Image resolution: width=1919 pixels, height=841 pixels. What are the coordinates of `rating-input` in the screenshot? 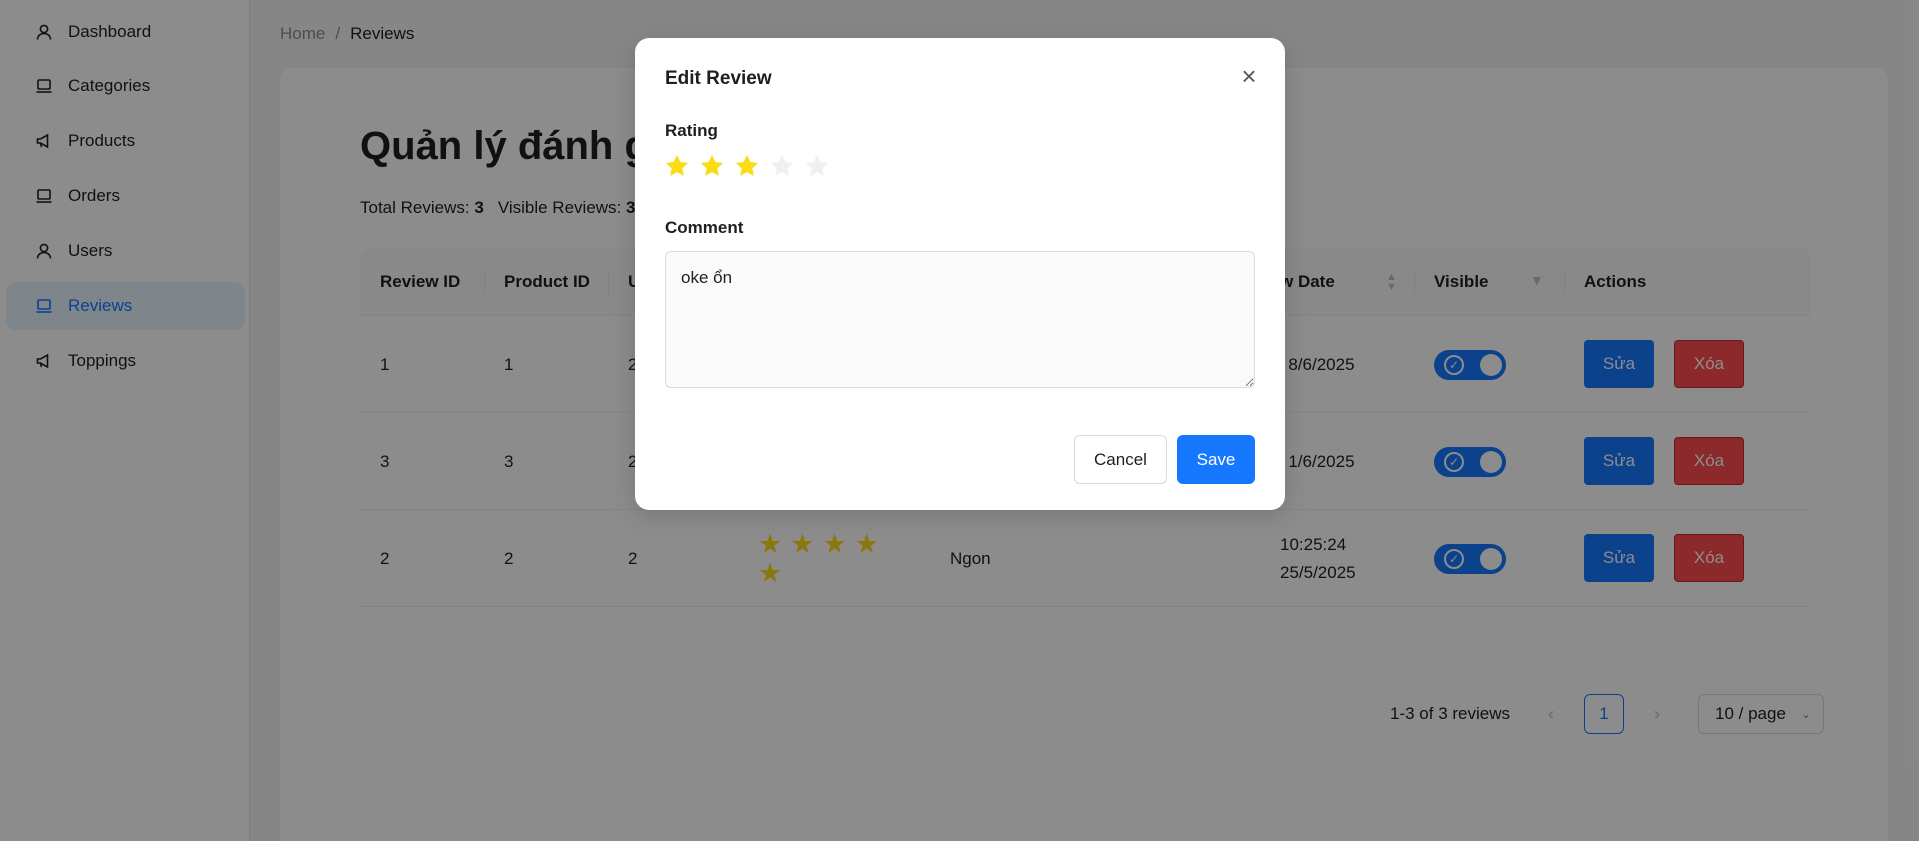 It's located at (747, 166).